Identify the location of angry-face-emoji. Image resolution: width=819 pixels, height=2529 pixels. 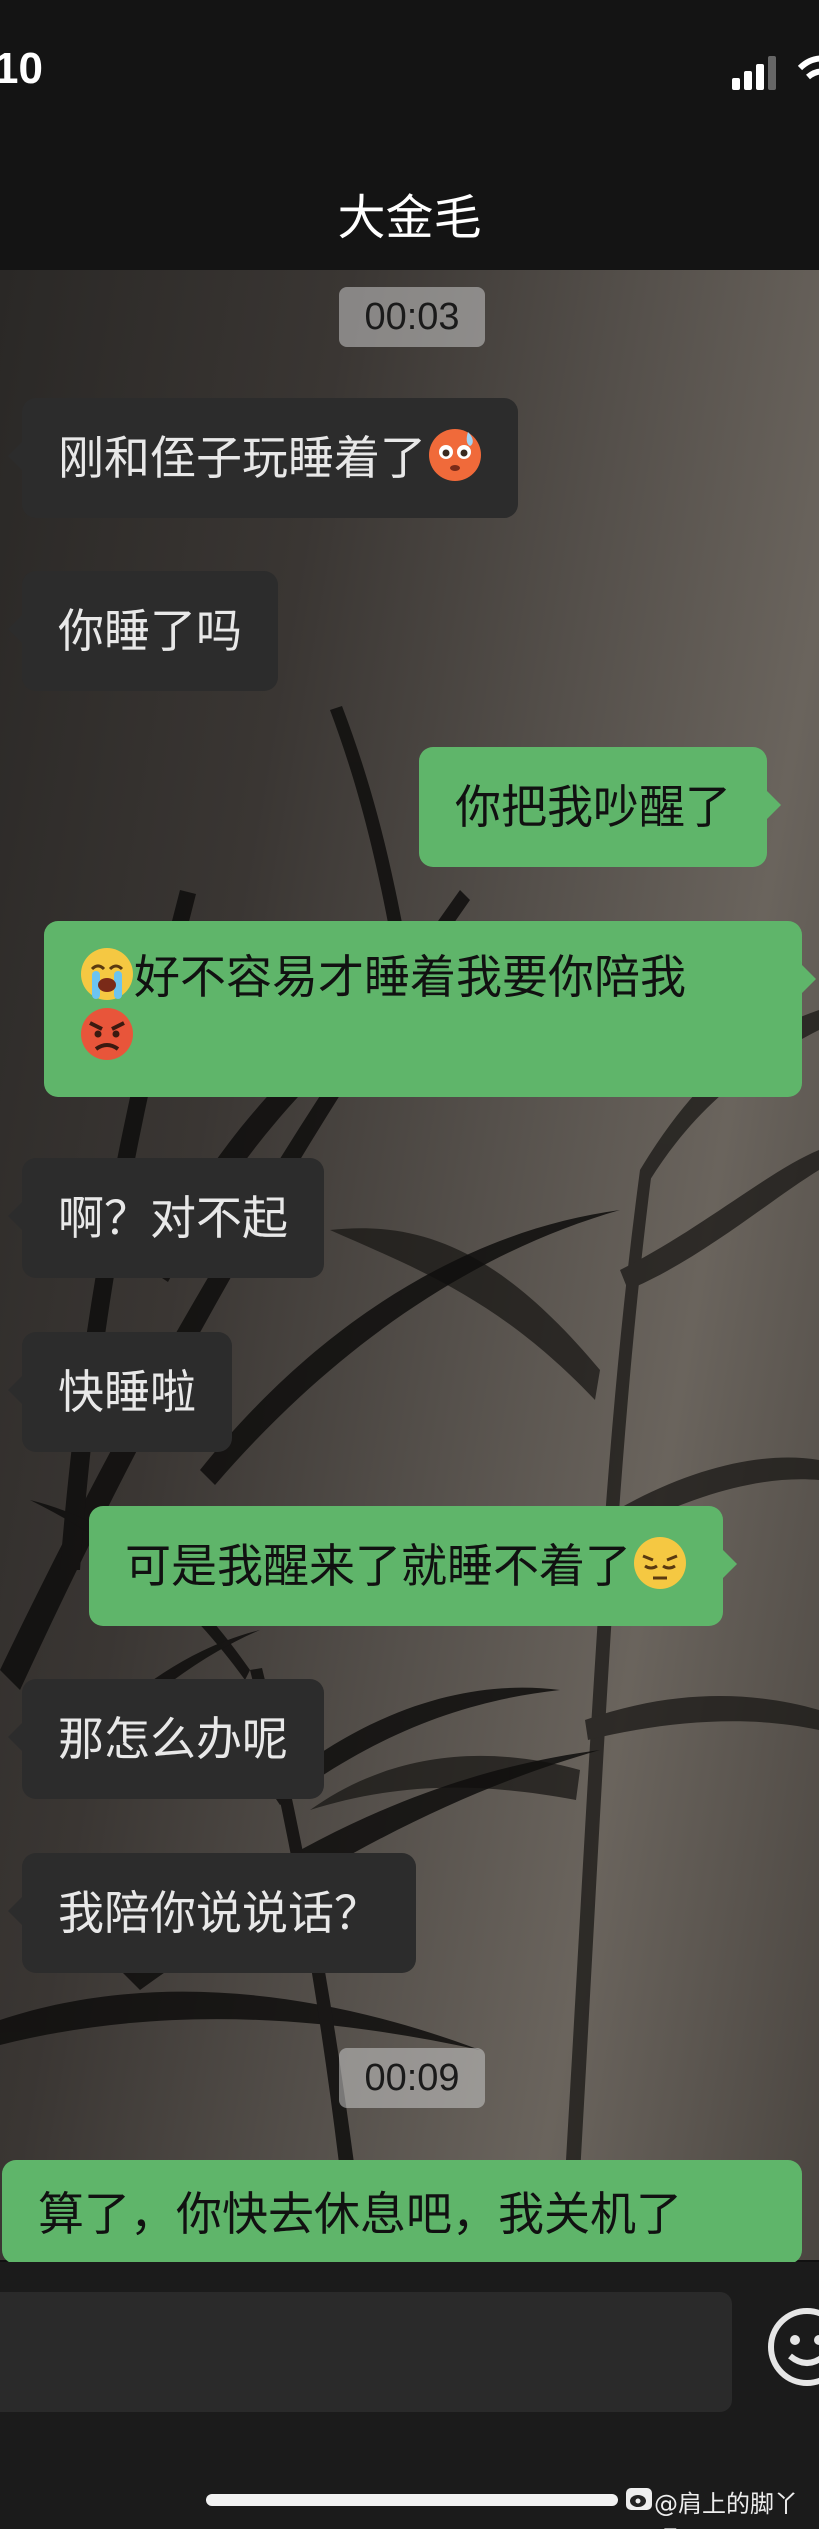
(107, 1034).